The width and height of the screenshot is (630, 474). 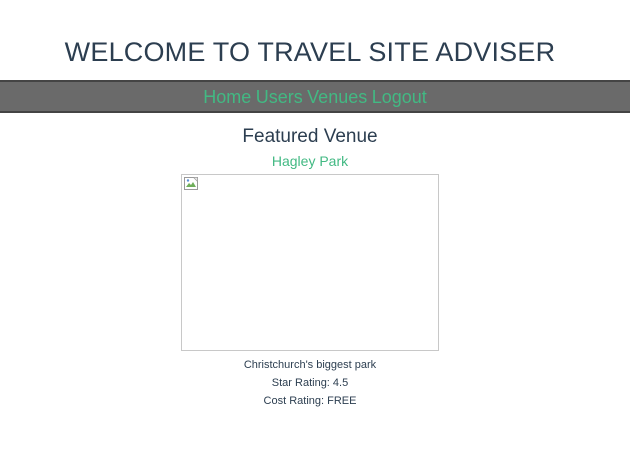 I want to click on venue-name-link: Hagley Park, so click(x=310, y=161).